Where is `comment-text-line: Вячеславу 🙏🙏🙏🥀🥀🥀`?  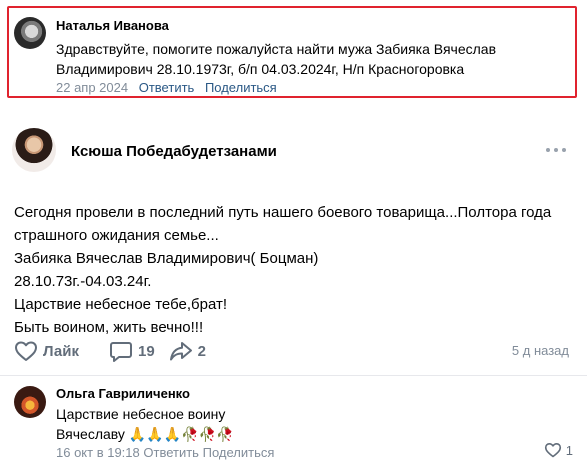
comment-text-line: Вячеславу 🙏🙏🙏🥀🥀🥀 is located at coordinates (144, 434).